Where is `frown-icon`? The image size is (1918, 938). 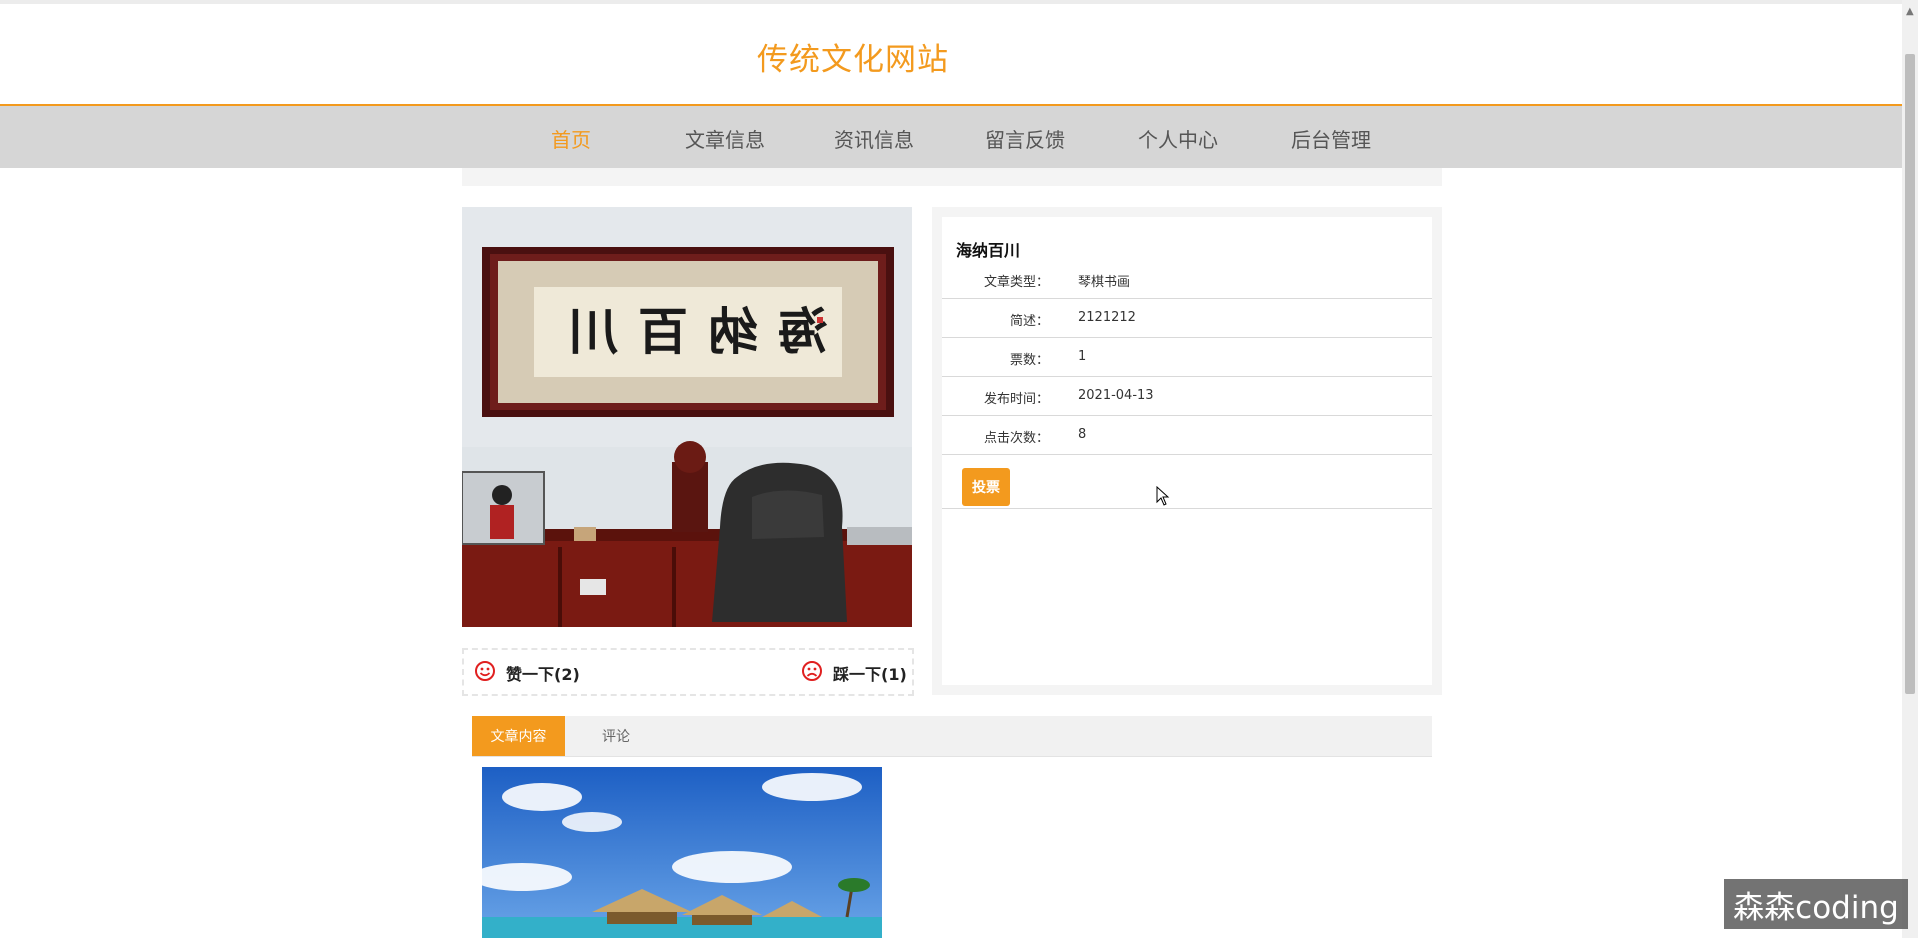
frown-icon is located at coordinates (812, 673).